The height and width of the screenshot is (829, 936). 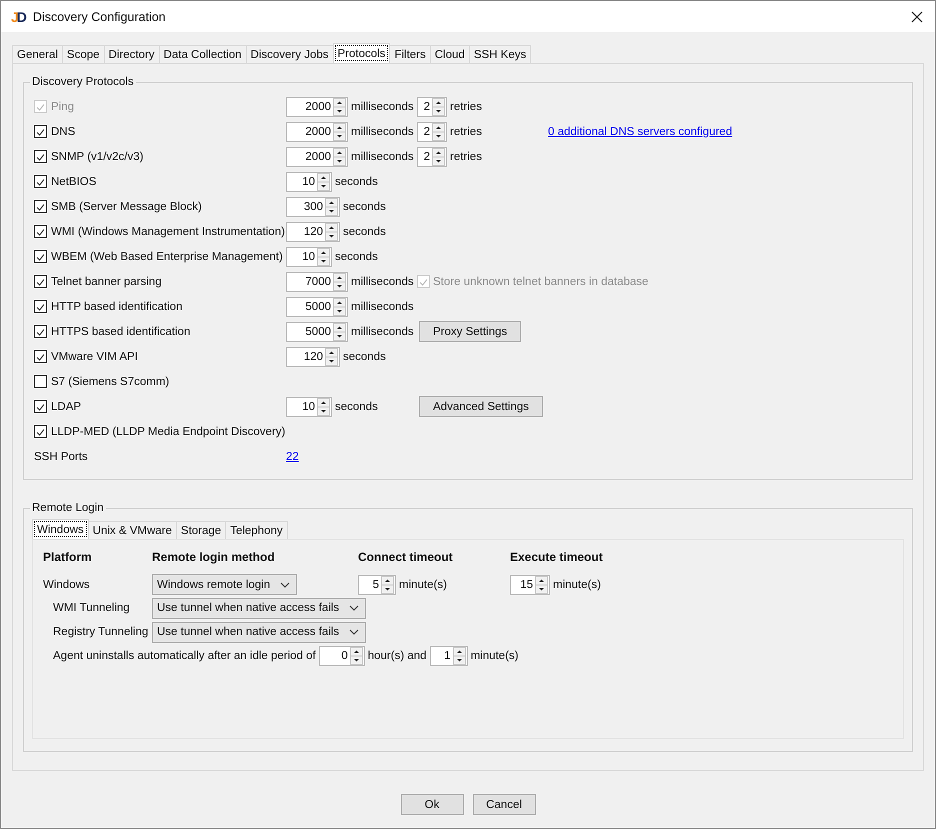 What do you see at coordinates (61, 456) in the screenshot?
I see `ssh-ports-label: SSH Ports` at bounding box center [61, 456].